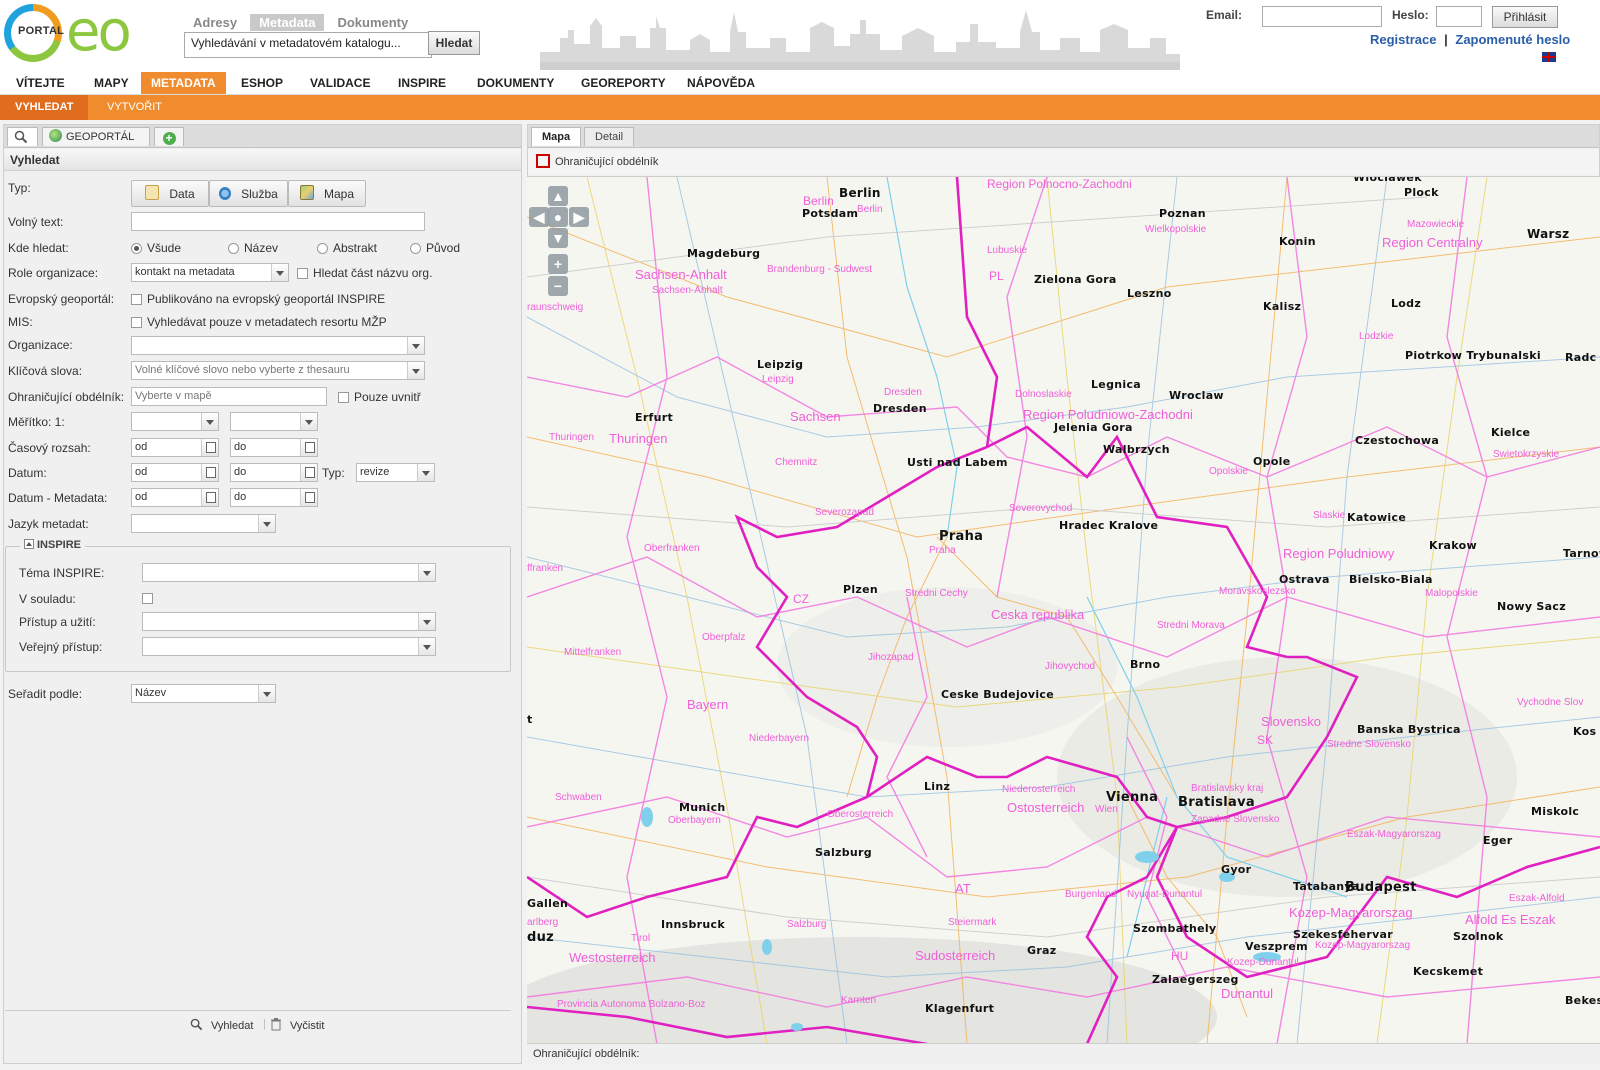 This screenshot has height=1070, width=1600. I want to click on role-select: kontakt na metadata, so click(210, 272).